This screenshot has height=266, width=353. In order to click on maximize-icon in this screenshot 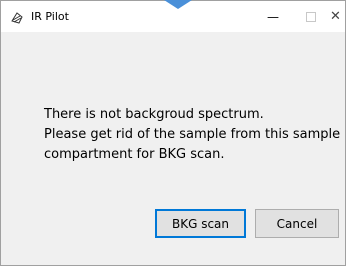, I will do `click(311, 16)`.